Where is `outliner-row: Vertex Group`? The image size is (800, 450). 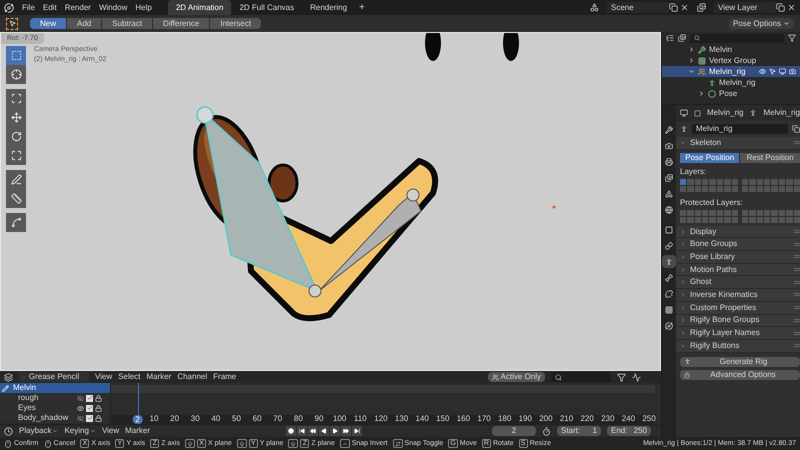 outliner-row: Vertex Group is located at coordinates (731, 60).